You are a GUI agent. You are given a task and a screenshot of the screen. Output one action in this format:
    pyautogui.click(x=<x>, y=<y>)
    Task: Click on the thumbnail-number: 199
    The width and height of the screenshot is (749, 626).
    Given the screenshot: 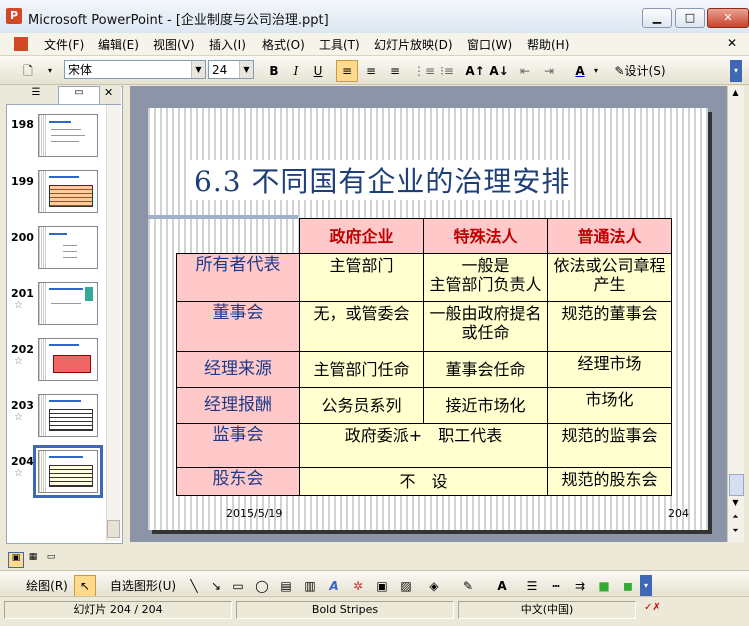 What is the action you would take?
    pyautogui.click(x=22, y=181)
    